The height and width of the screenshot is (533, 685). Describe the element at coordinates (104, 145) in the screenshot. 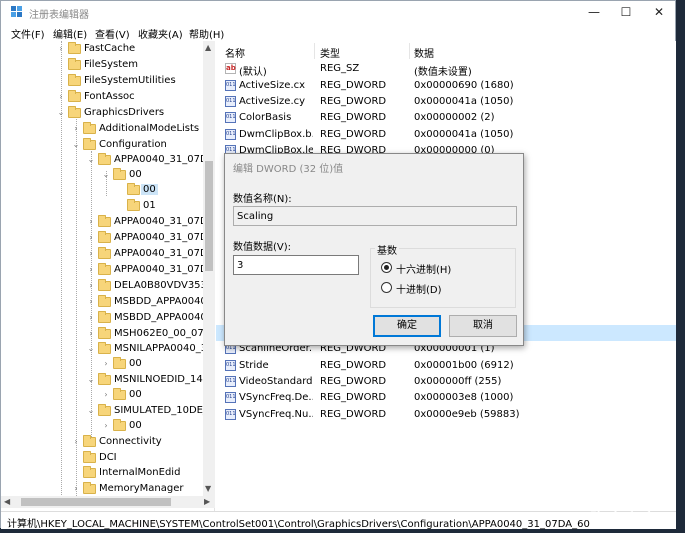

I see `tree-item: ⌄ Configuration` at that location.